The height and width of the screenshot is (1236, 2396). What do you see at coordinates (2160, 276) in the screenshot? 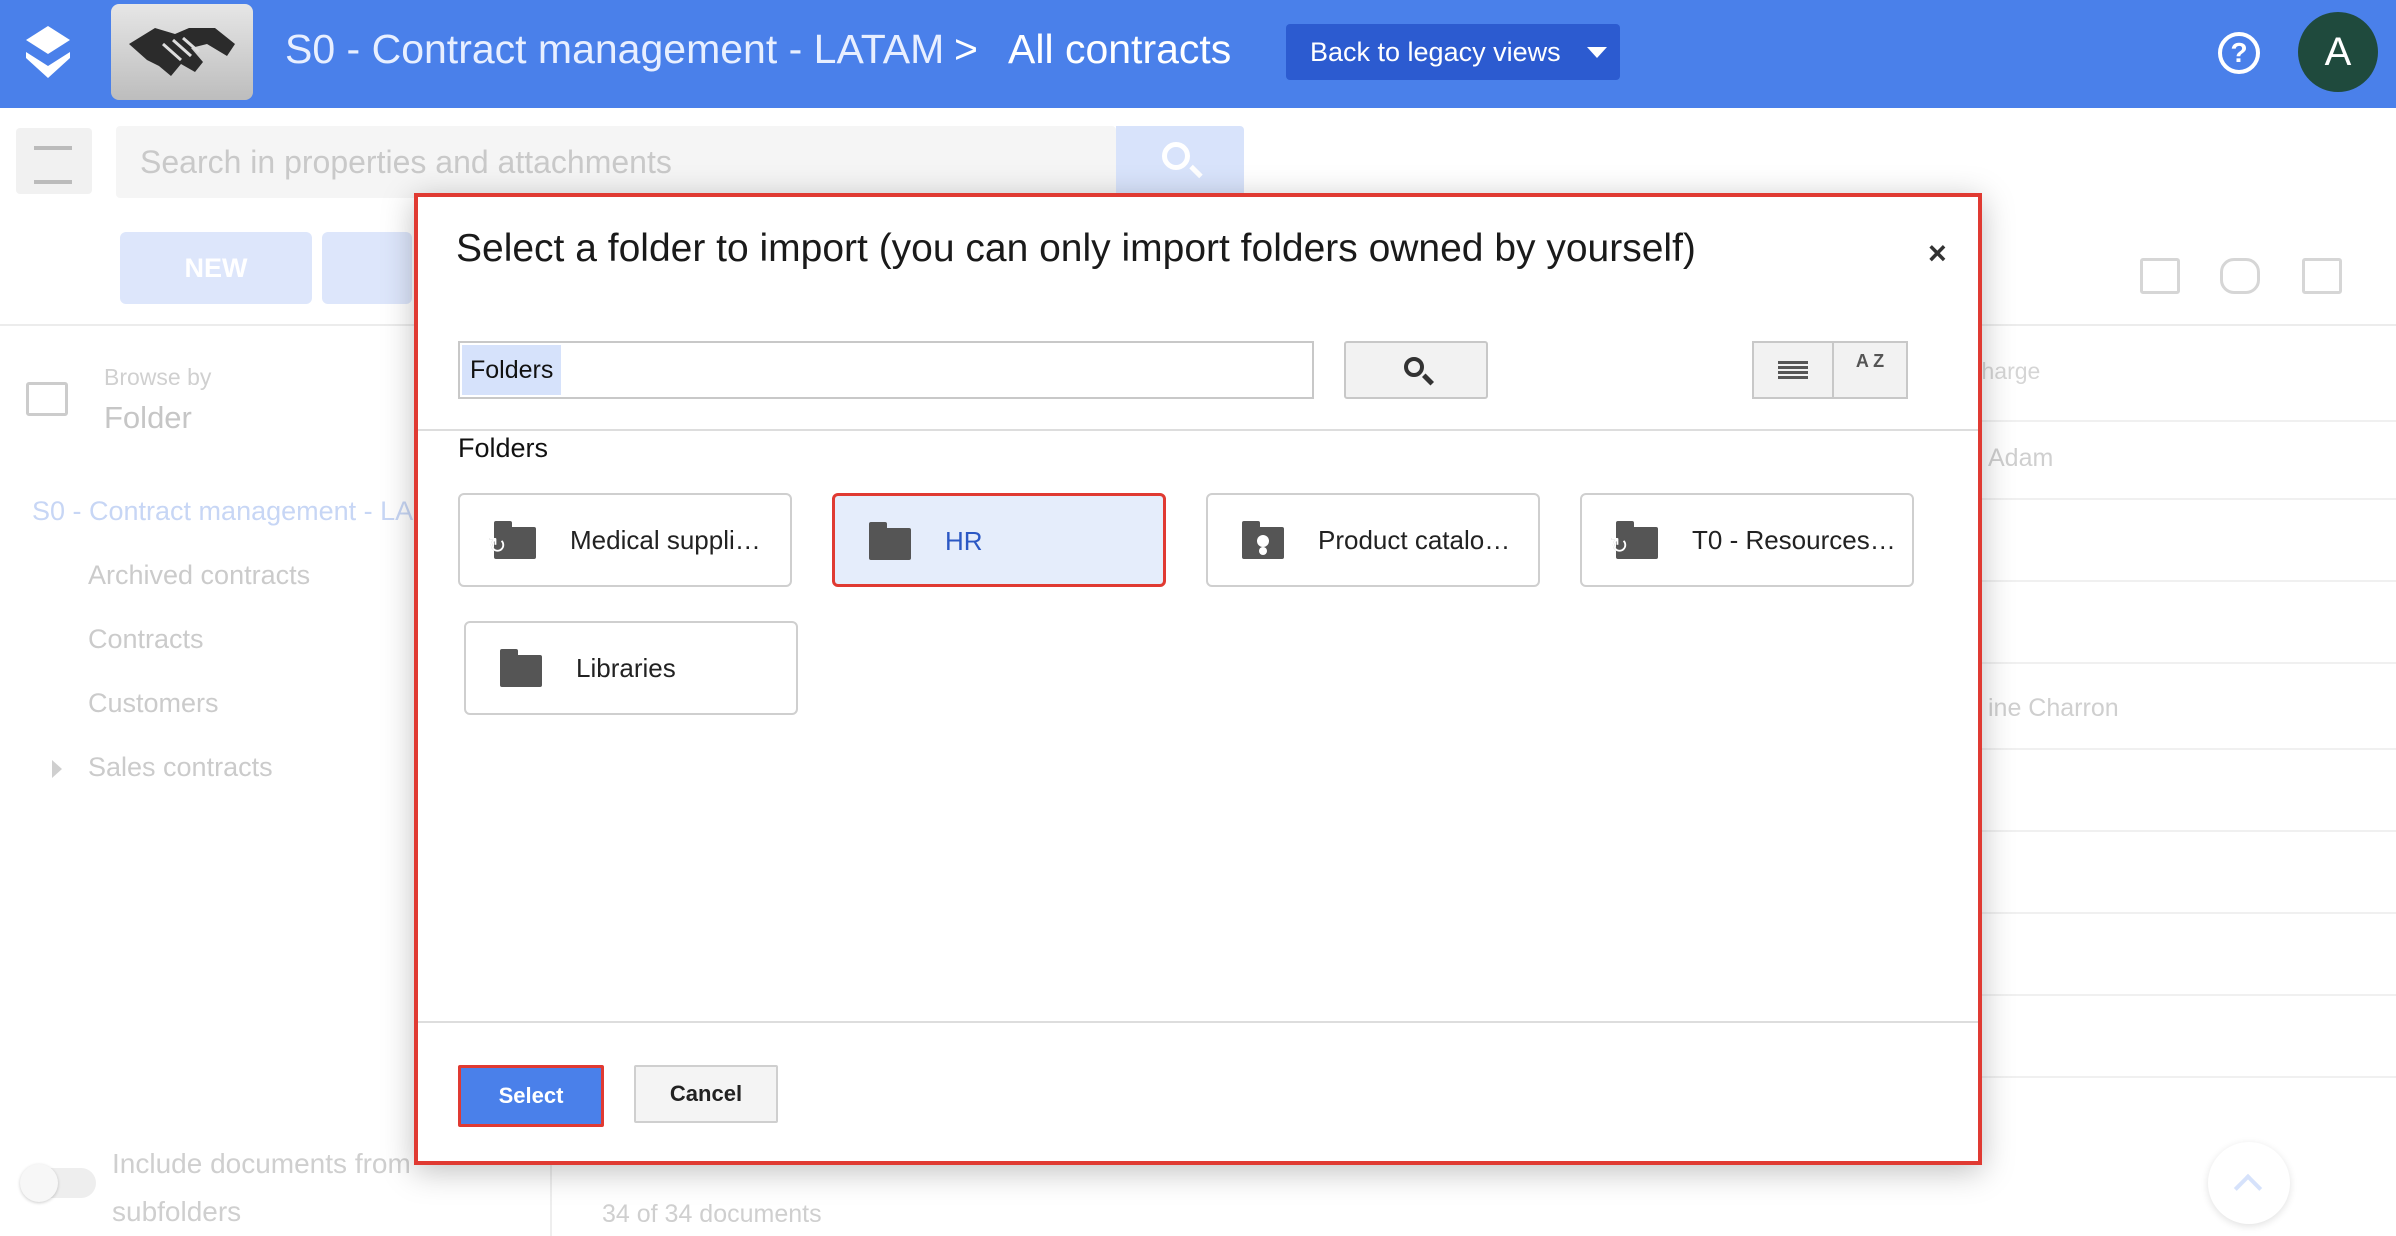
I see `table-view-icon` at bounding box center [2160, 276].